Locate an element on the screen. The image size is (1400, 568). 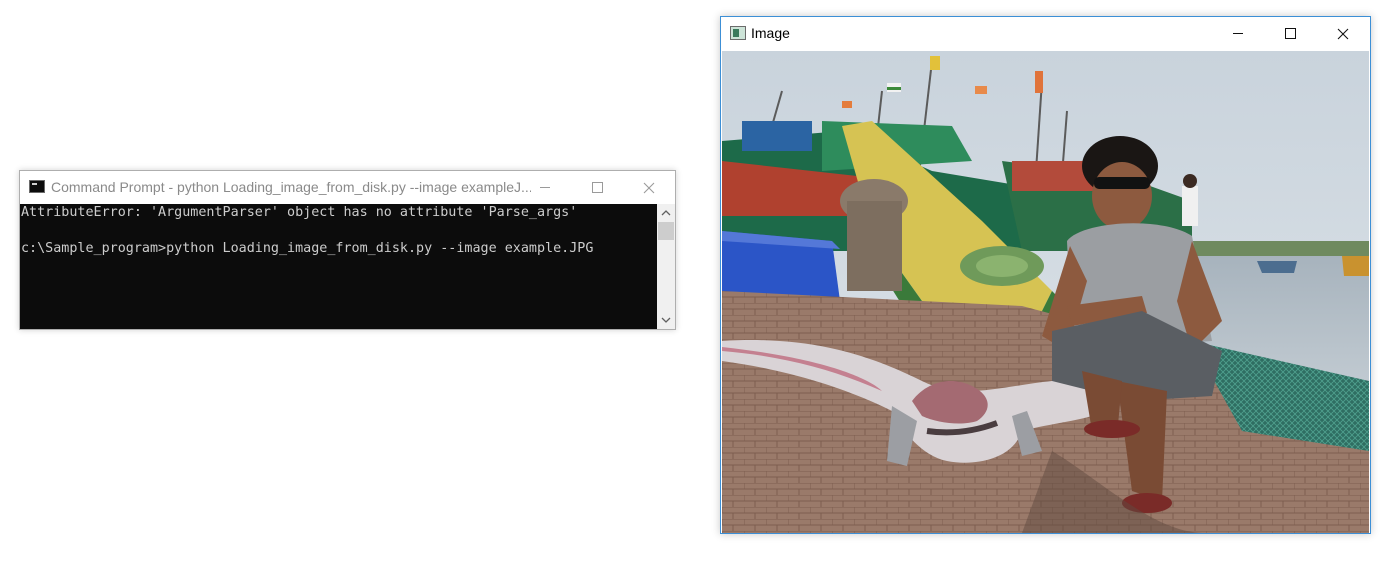
scroll-down-button is located at coordinates (666, 320).